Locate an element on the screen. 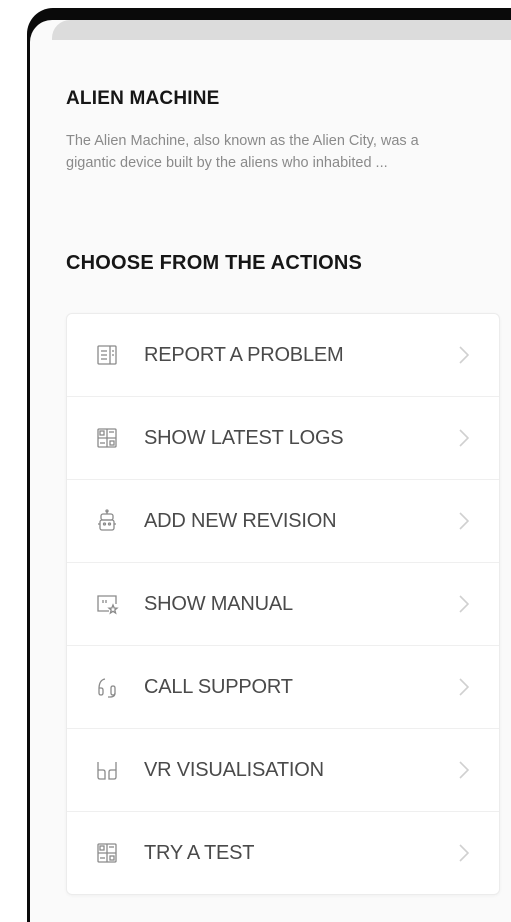 The width and height of the screenshot is (511, 922). action-vr-visualisation: VR VISUALISATION is located at coordinates (283, 770).